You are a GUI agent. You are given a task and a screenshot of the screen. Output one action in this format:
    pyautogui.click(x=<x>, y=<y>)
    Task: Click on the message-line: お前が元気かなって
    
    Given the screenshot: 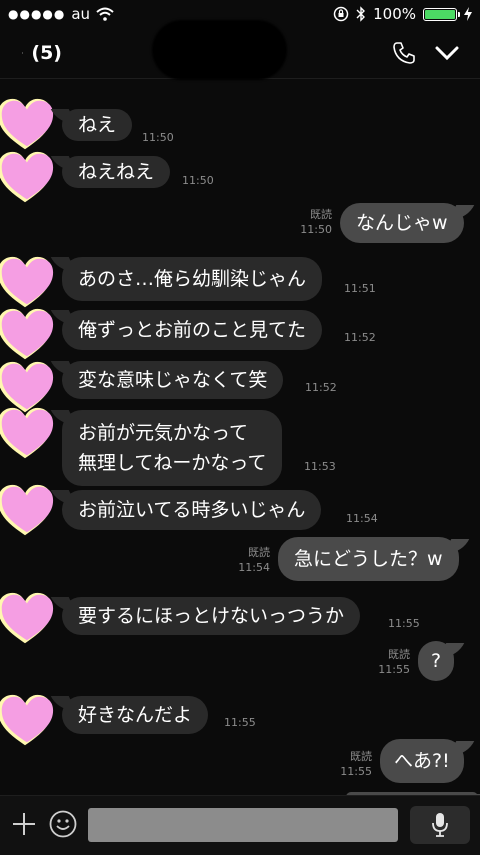 What is the action you would take?
    pyautogui.click(x=163, y=433)
    